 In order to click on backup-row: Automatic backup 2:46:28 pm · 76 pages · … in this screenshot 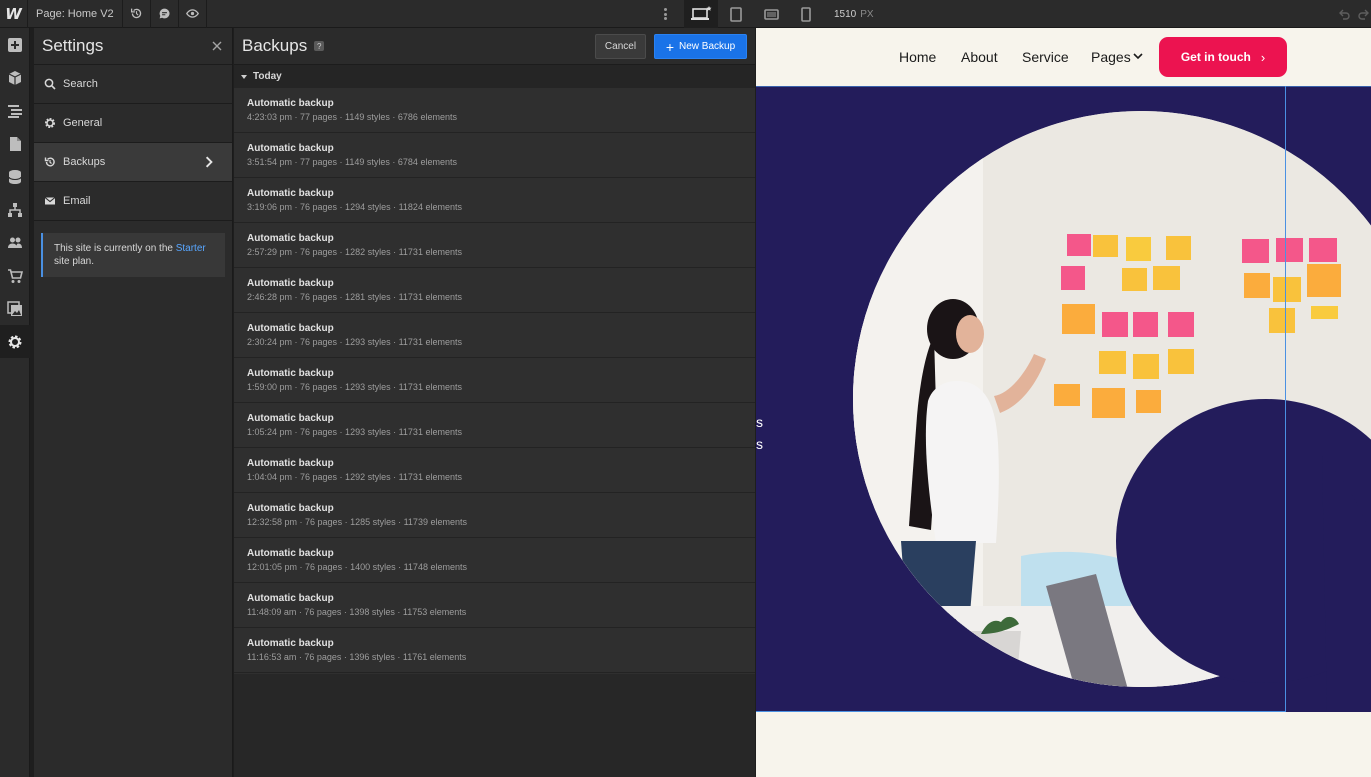, I will do `click(494, 290)`.